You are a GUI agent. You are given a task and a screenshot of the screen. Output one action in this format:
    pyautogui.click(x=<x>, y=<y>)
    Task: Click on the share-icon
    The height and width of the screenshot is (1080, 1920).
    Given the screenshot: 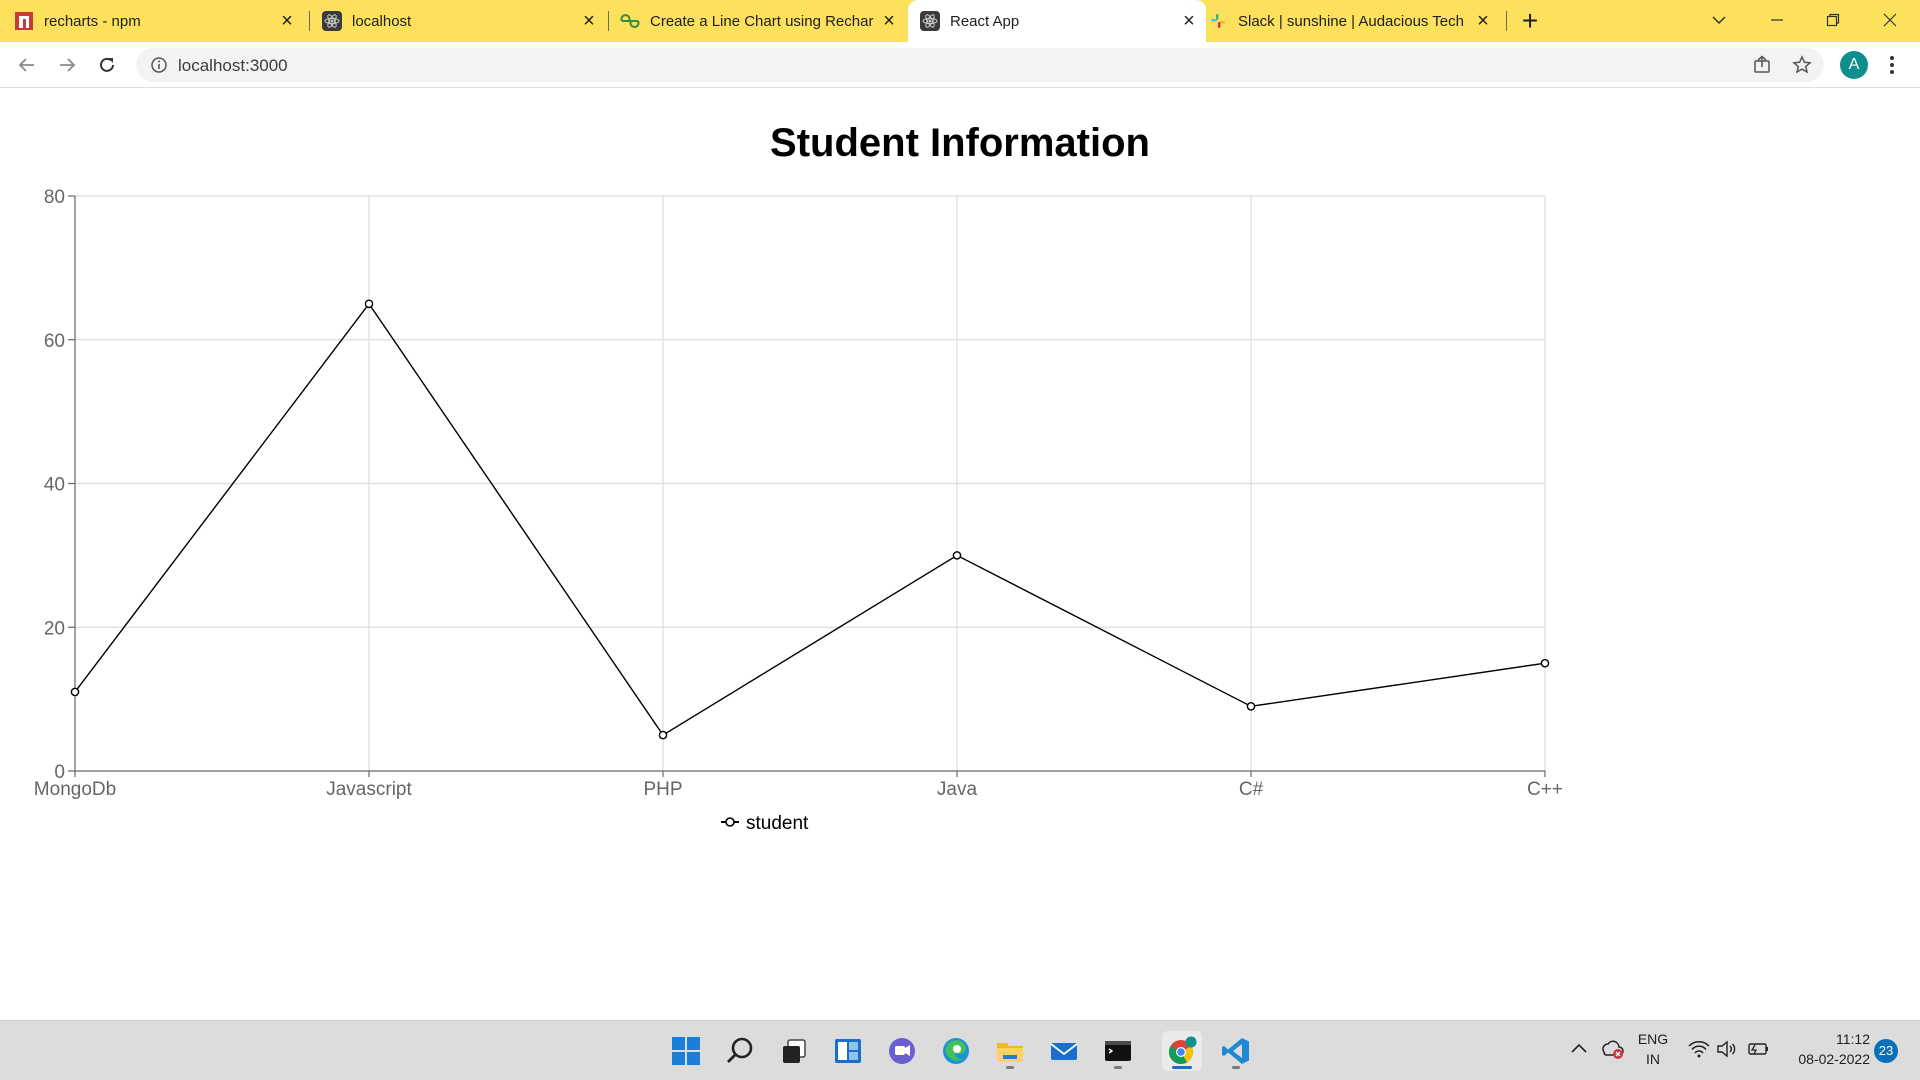 What is the action you would take?
    pyautogui.click(x=1762, y=67)
    